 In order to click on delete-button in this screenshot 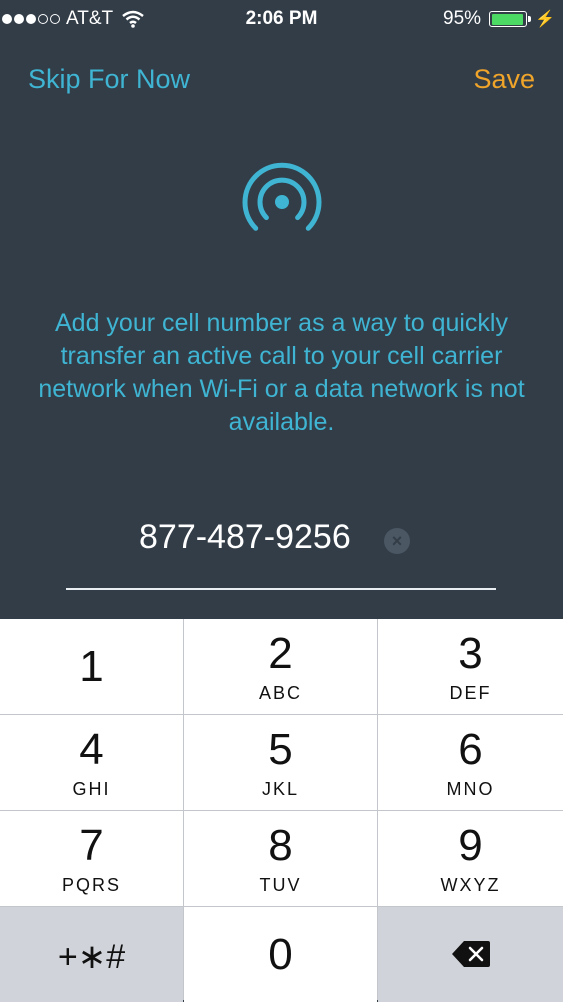, I will do `click(470, 954)`.